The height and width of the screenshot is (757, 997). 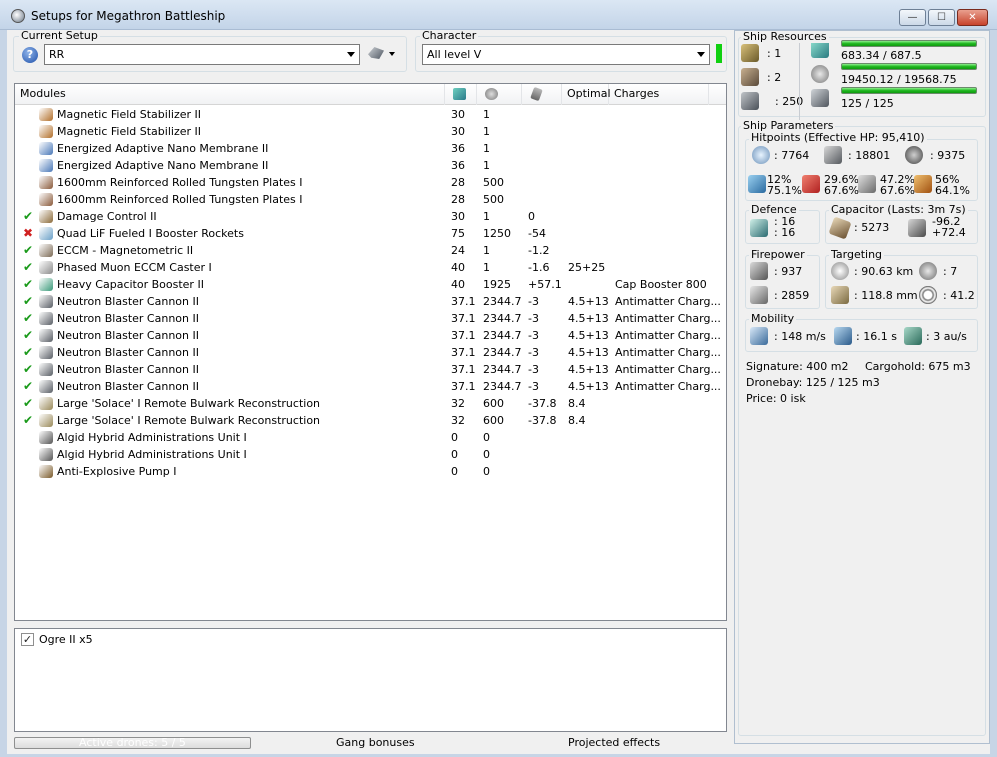 I want to click on projected-effects-link: Projected effects, so click(x=614, y=743).